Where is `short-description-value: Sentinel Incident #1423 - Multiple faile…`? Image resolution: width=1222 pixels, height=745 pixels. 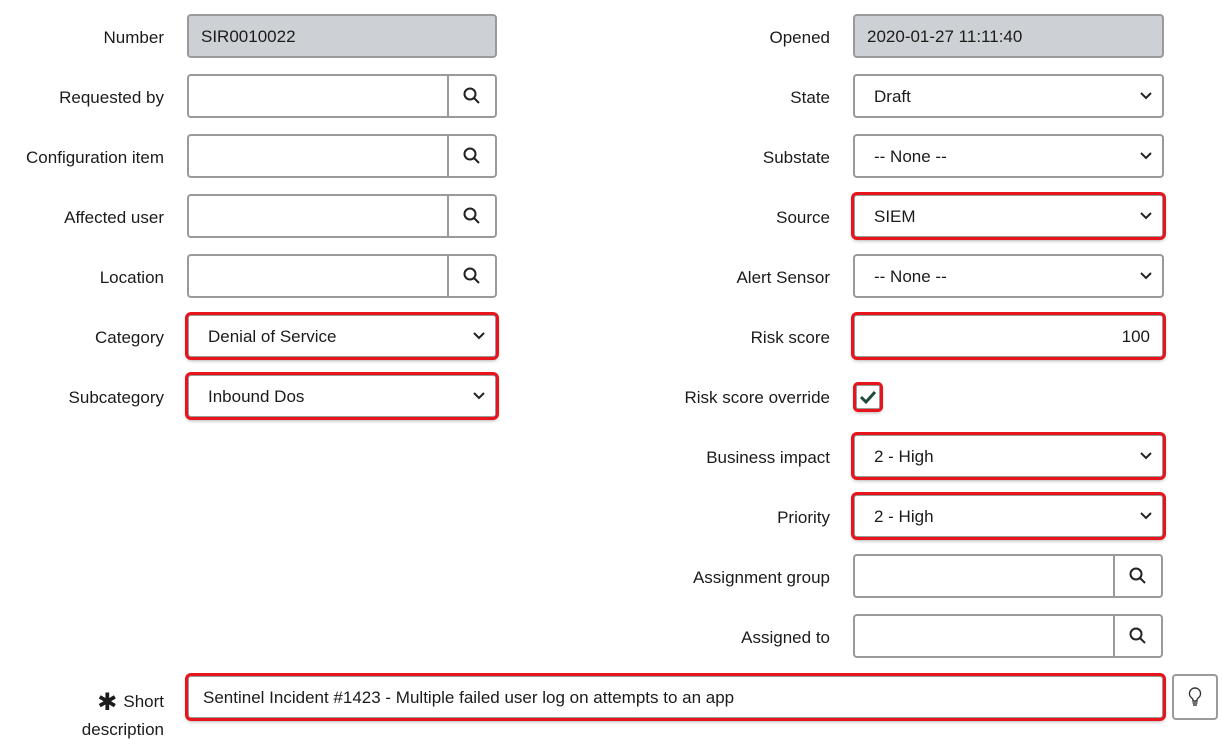 short-description-value: Sentinel Incident #1423 - Multiple faile… is located at coordinates (469, 697).